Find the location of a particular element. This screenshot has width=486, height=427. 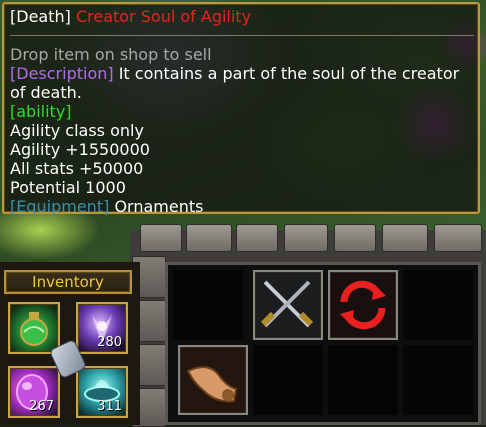

shop-slot-hand is located at coordinates (213, 380).